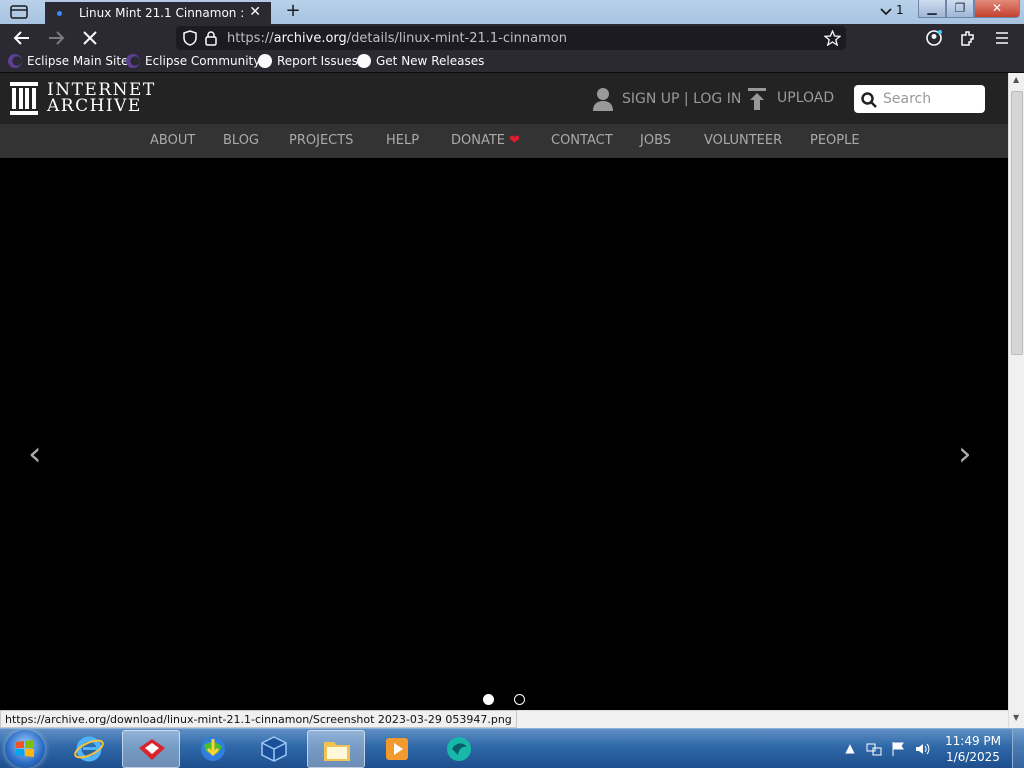  What do you see at coordinates (172, 140) in the screenshot?
I see `menu-about: ABOUT` at bounding box center [172, 140].